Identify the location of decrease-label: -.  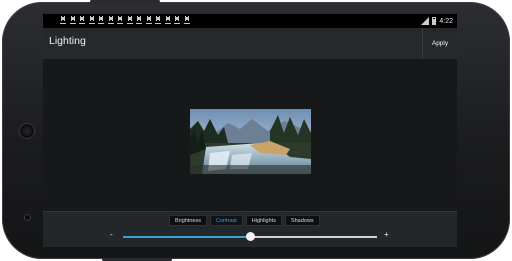
(111, 235).